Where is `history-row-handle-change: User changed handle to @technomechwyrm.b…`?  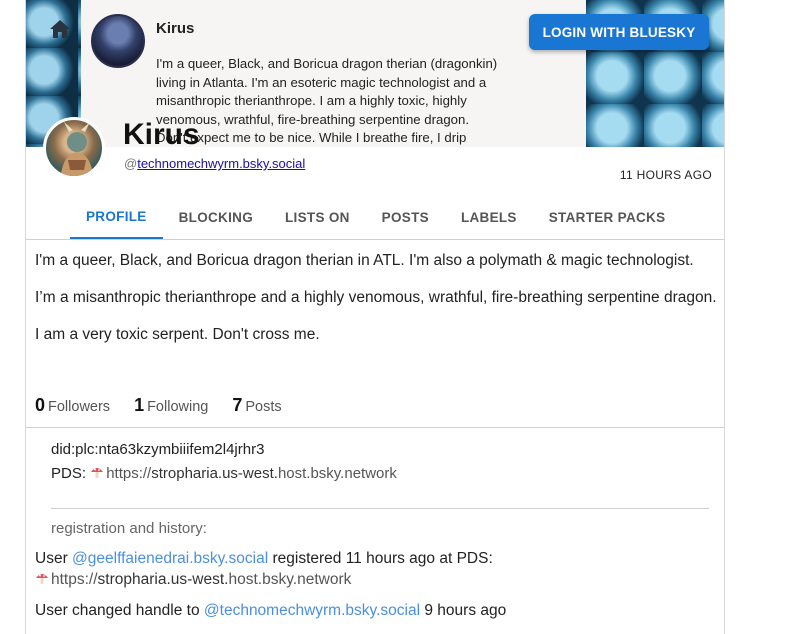 history-row-handle-change: User changed handle to @technomechwyrm.b… is located at coordinates (271, 610).